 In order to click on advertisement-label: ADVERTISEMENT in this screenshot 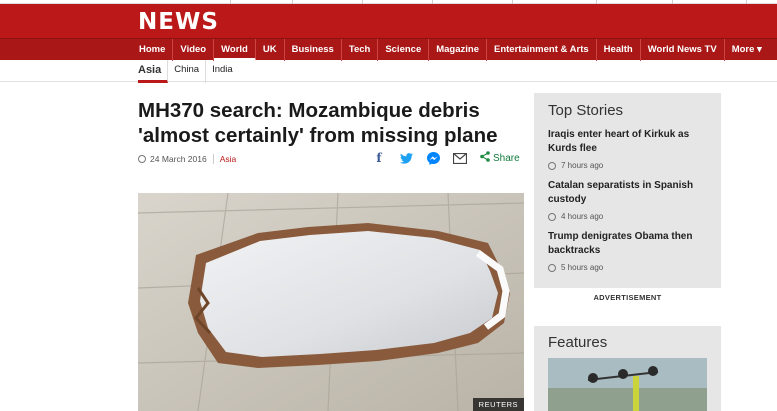, I will do `click(627, 297)`.